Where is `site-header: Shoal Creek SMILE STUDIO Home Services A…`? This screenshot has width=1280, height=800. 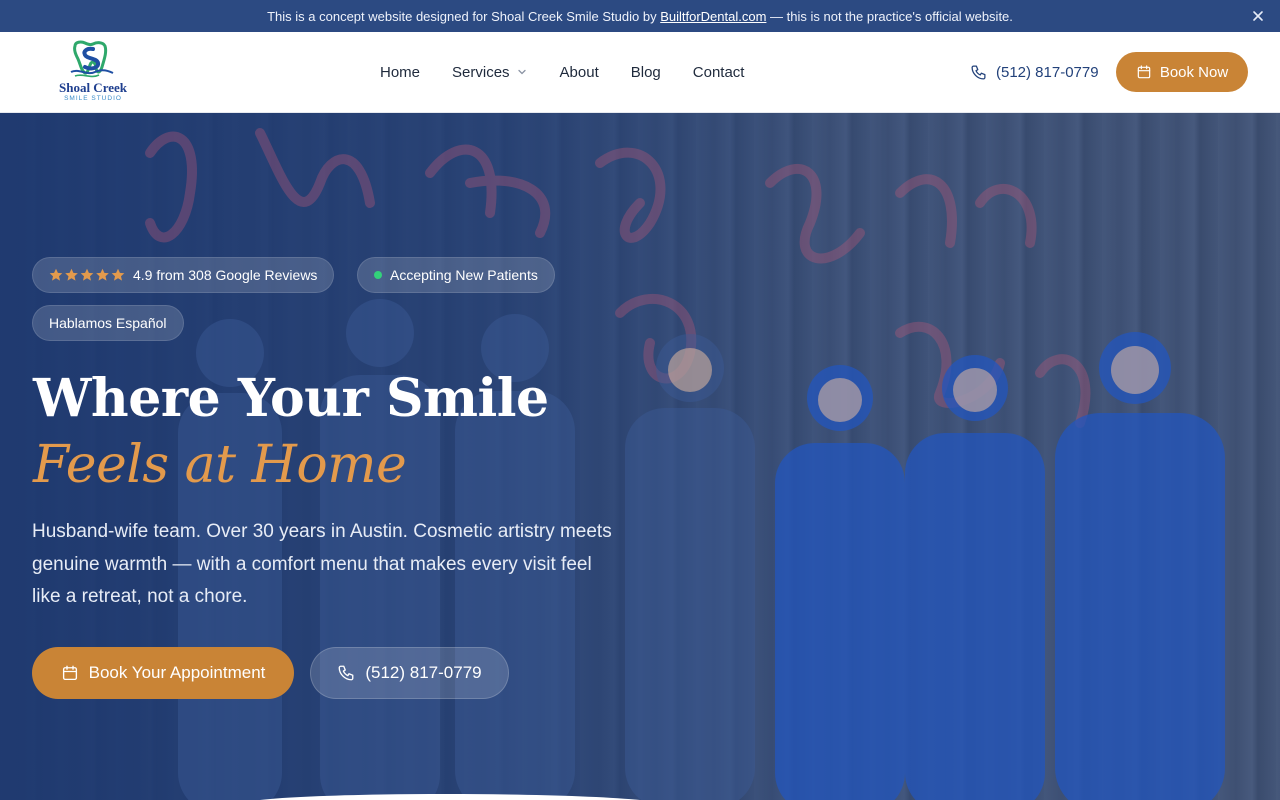
site-header: Shoal Creek SMILE STUDIO Home Services A… is located at coordinates (640, 72).